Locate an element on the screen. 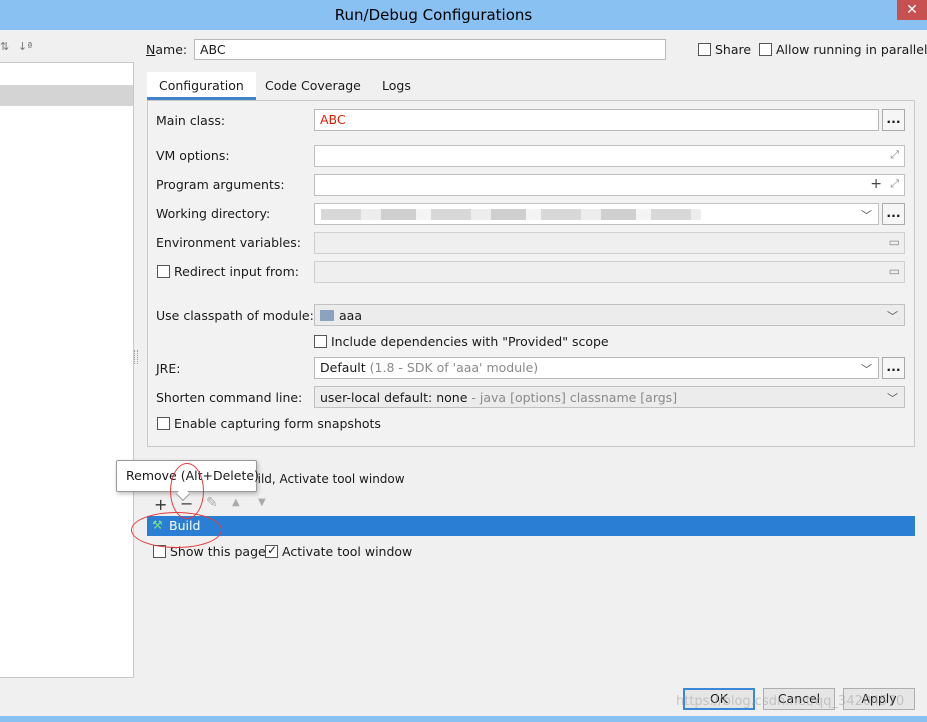 The width and height of the screenshot is (927, 722). program-arguments-input: + ⤢ is located at coordinates (609, 185).